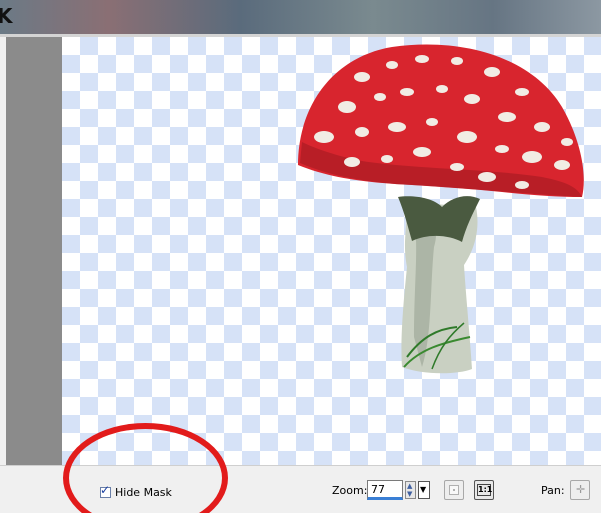 Image resolution: width=601 pixels, height=513 pixels. What do you see at coordinates (6, 16) in the screenshot?
I see `cursor-glyph: K` at bounding box center [6, 16].